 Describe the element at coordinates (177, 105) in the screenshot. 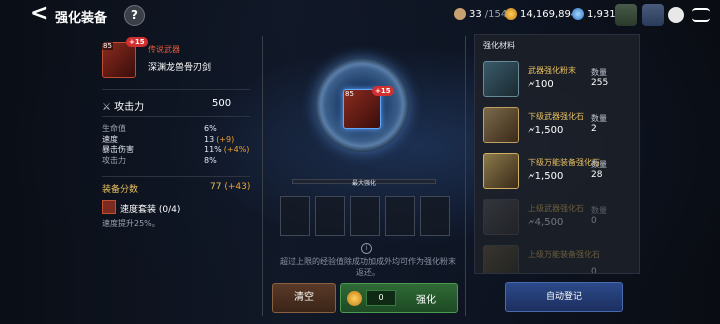

I see `attack-row: ⚔ 攻击力 500` at that location.